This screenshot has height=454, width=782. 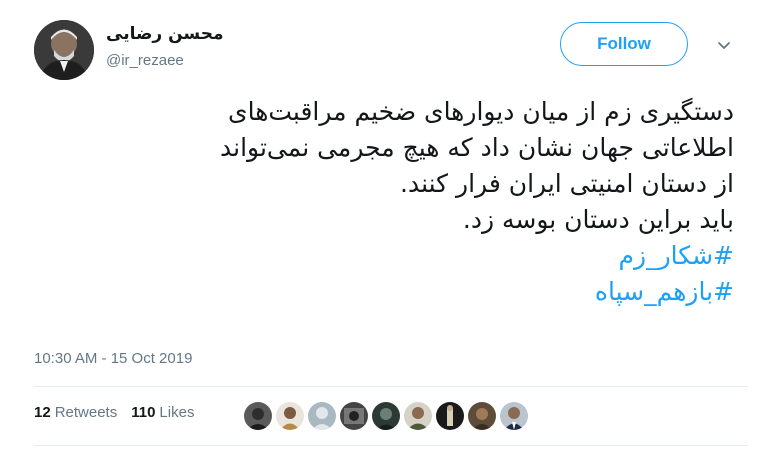 What do you see at coordinates (86, 412) in the screenshot?
I see `retweets-label: Retweets` at bounding box center [86, 412].